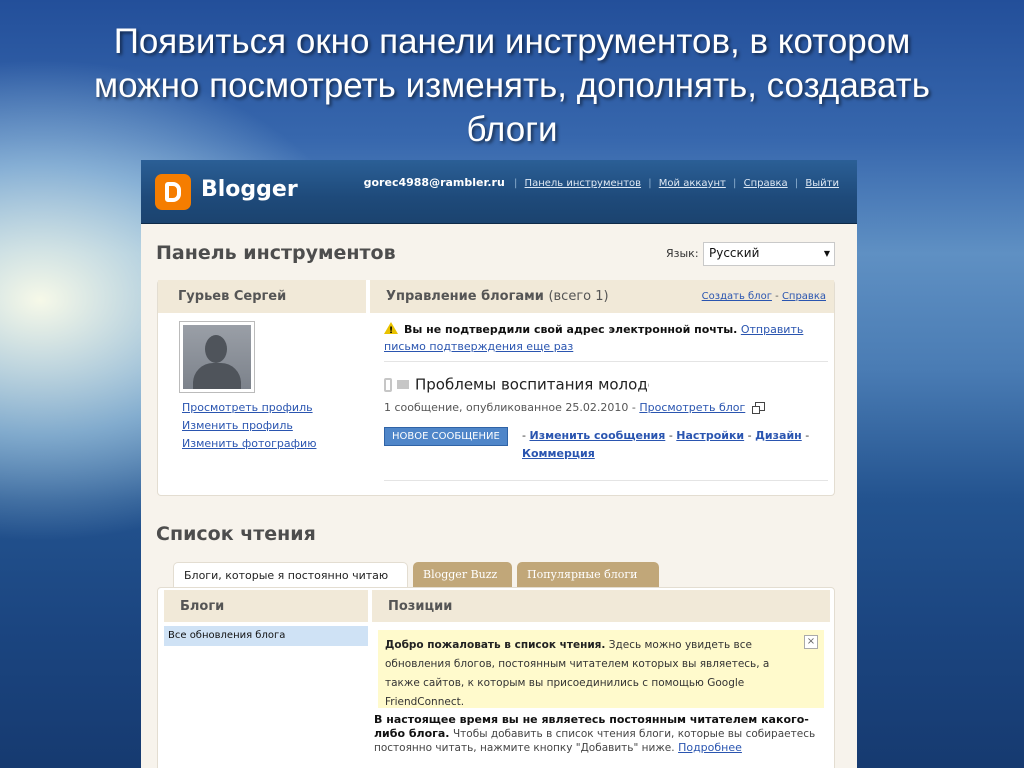  I want to click on blogger-logo-text: Blogger, so click(249, 189).